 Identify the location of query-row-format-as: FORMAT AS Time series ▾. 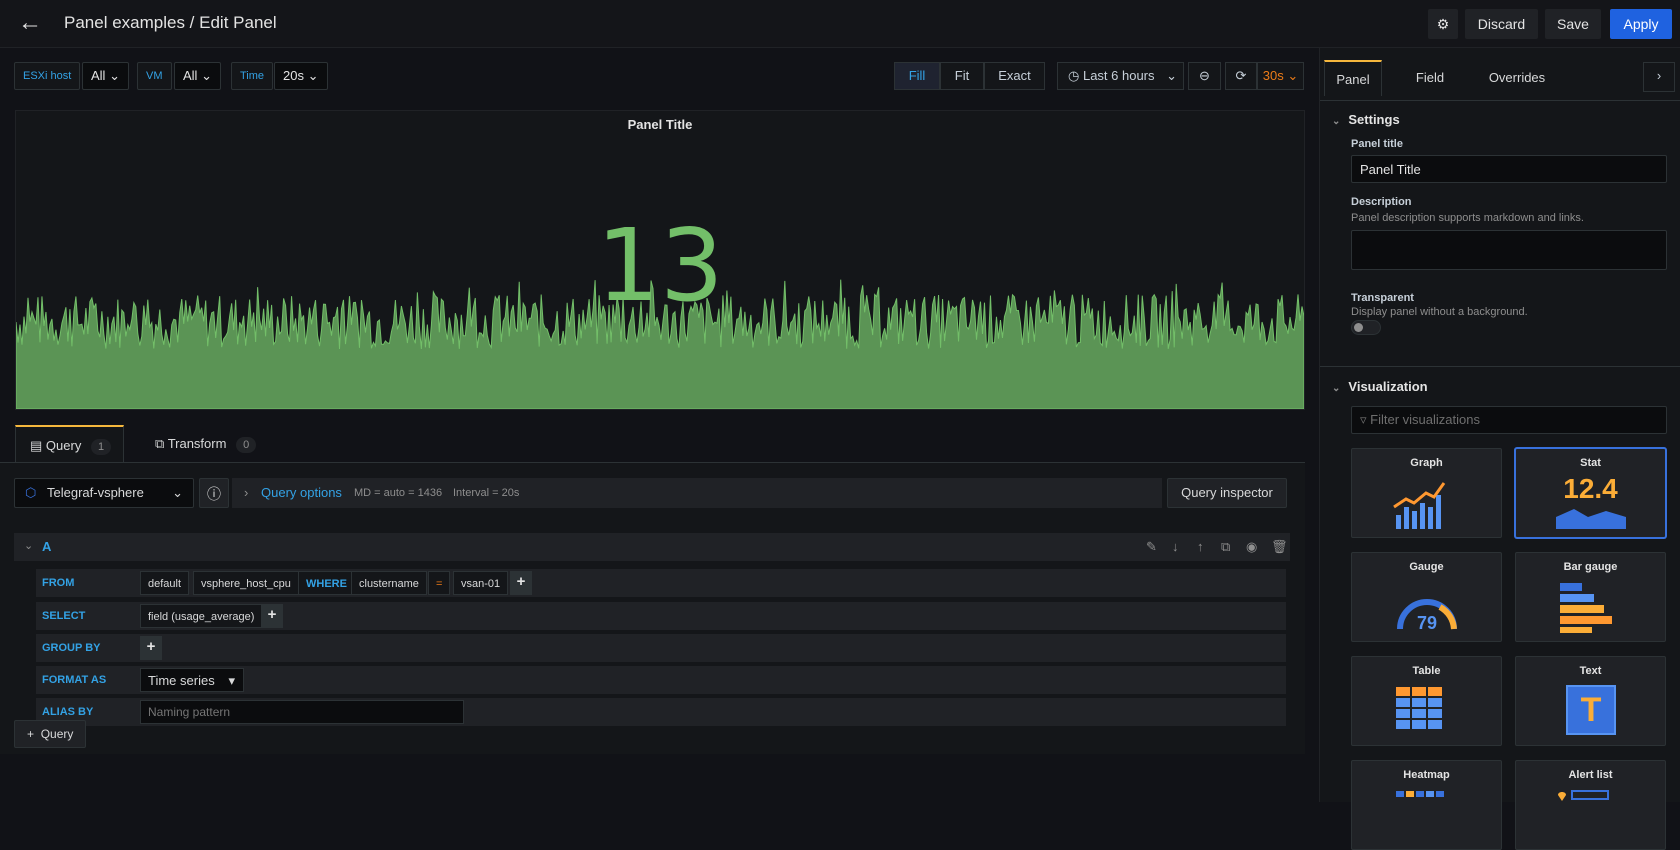
(661, 680).